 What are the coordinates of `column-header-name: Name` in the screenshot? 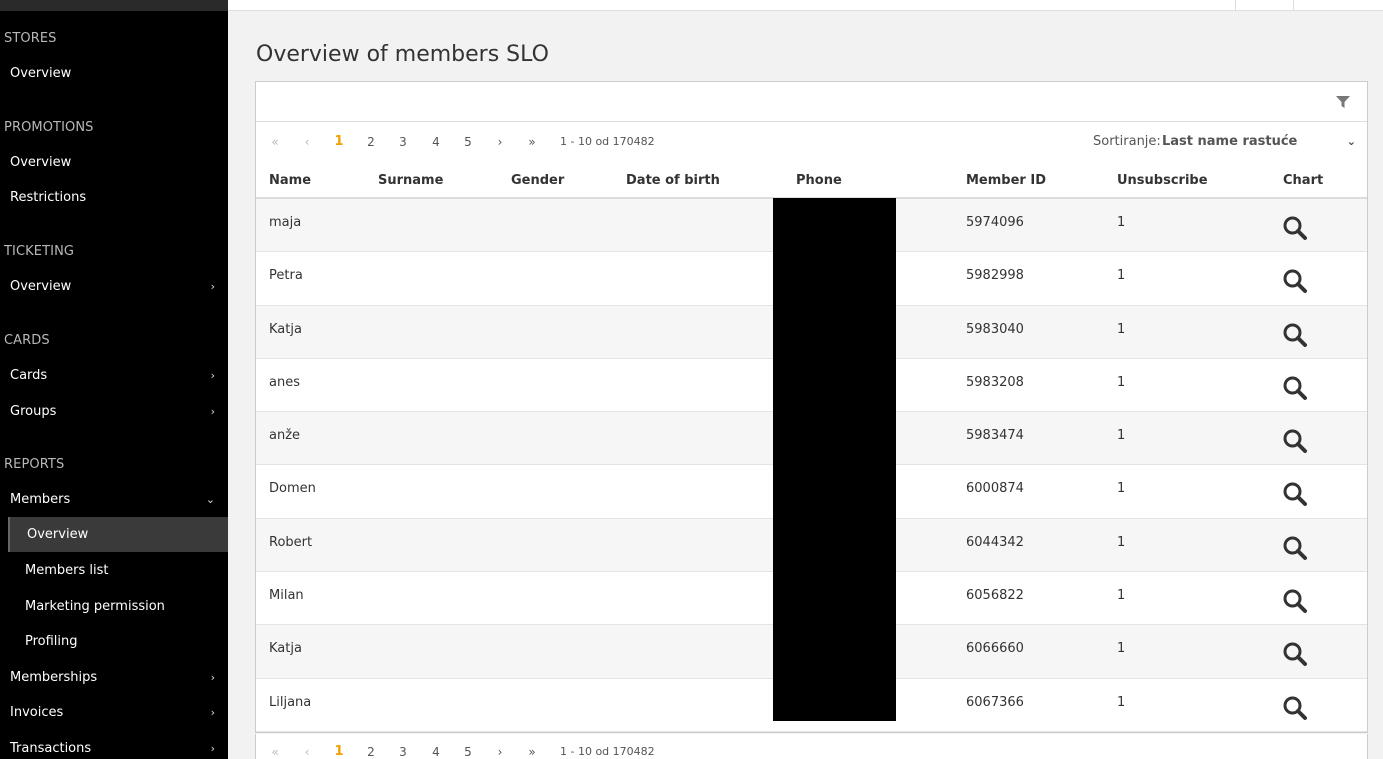 It's located at (290, 180).